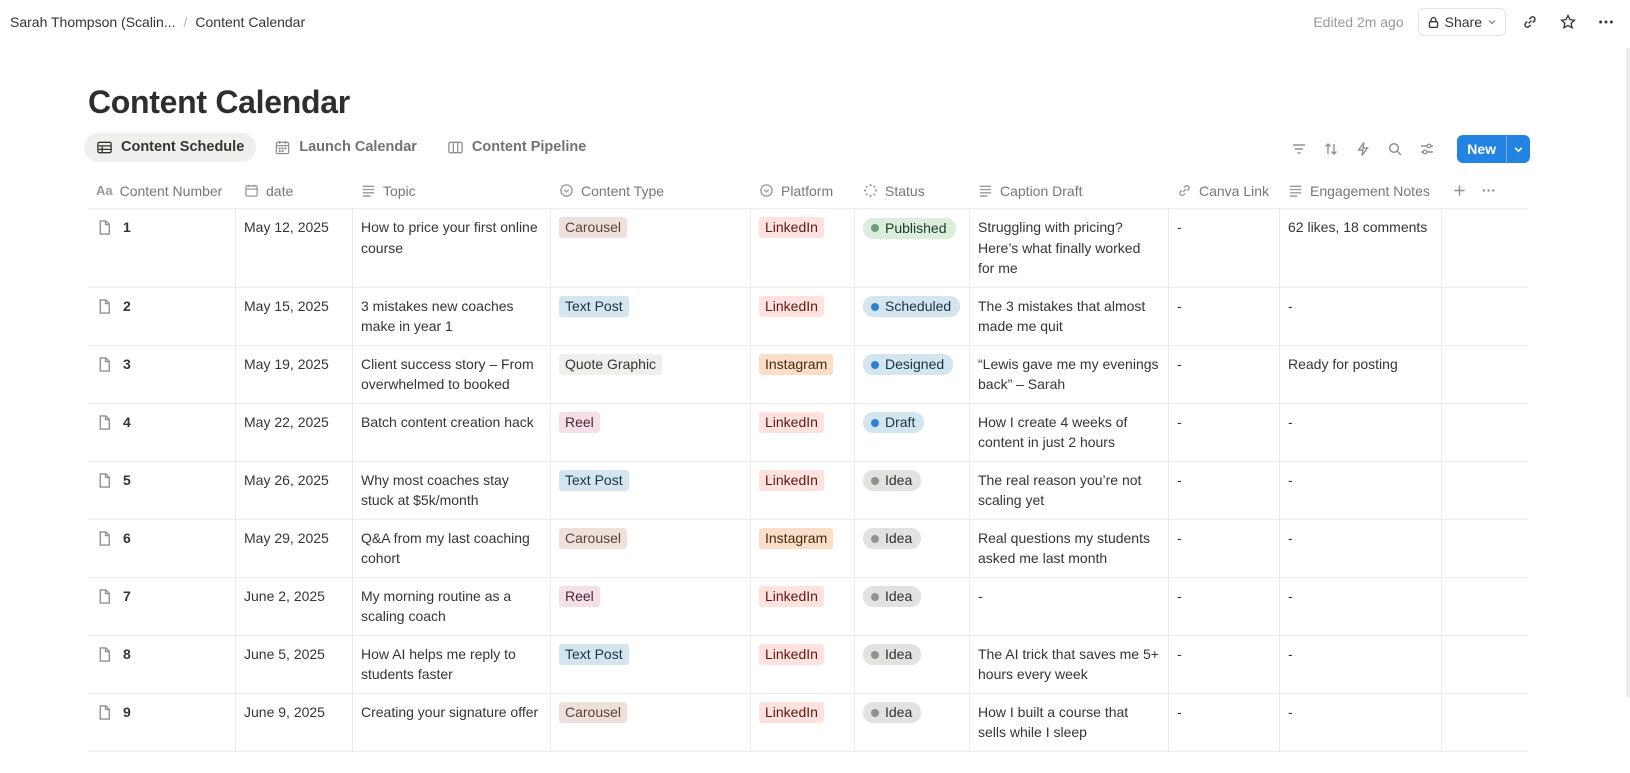 This screenshot has height=773, width=1630. I want to click on breadcrumb-page: Content Calendar, so click(250, 22).